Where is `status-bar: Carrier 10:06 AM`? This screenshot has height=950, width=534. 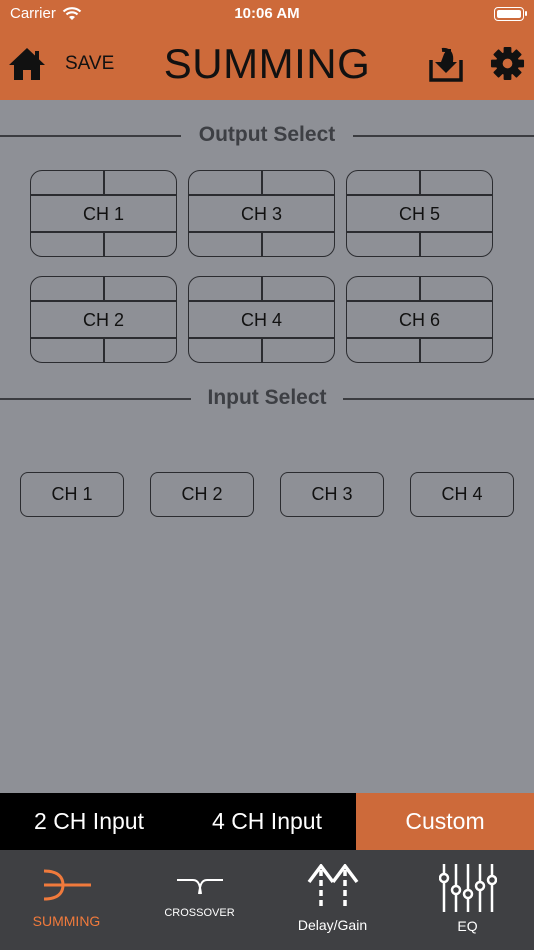 status-bar: Carrier 10:06 AM is located at coordinates (267, 14).